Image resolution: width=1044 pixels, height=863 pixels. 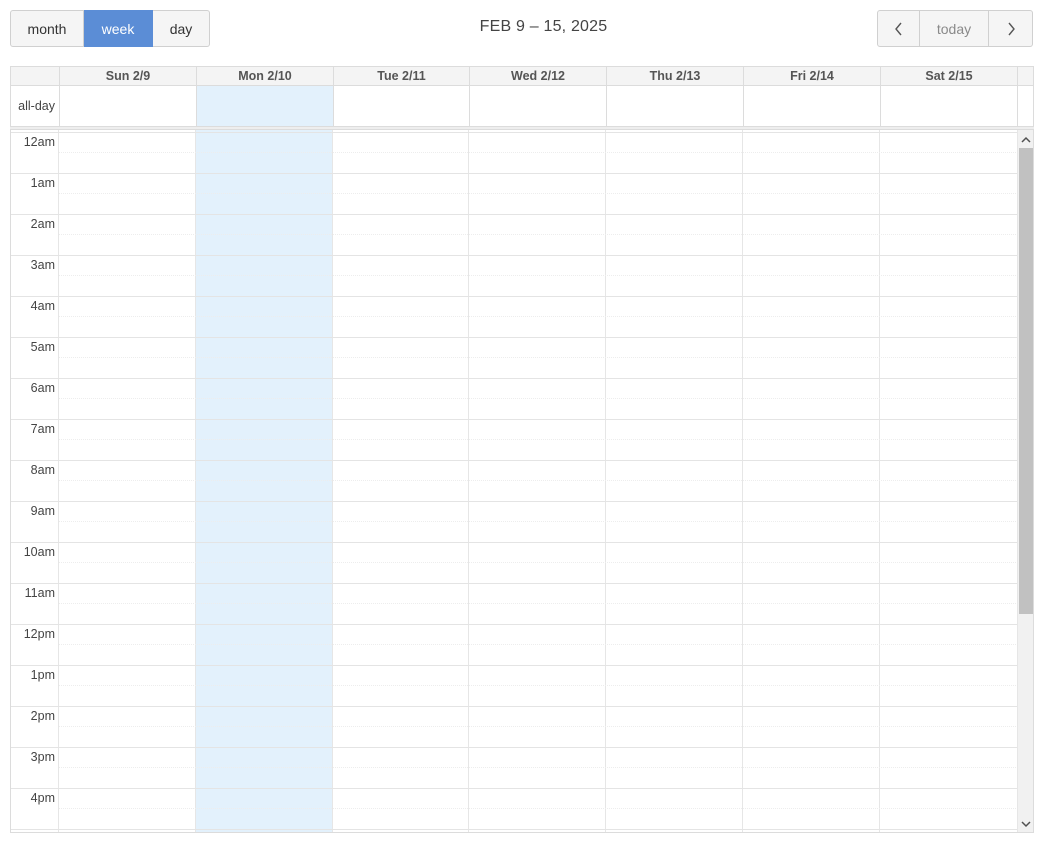 I want to click on hour-label: 4am, so click(x=42, y=306).